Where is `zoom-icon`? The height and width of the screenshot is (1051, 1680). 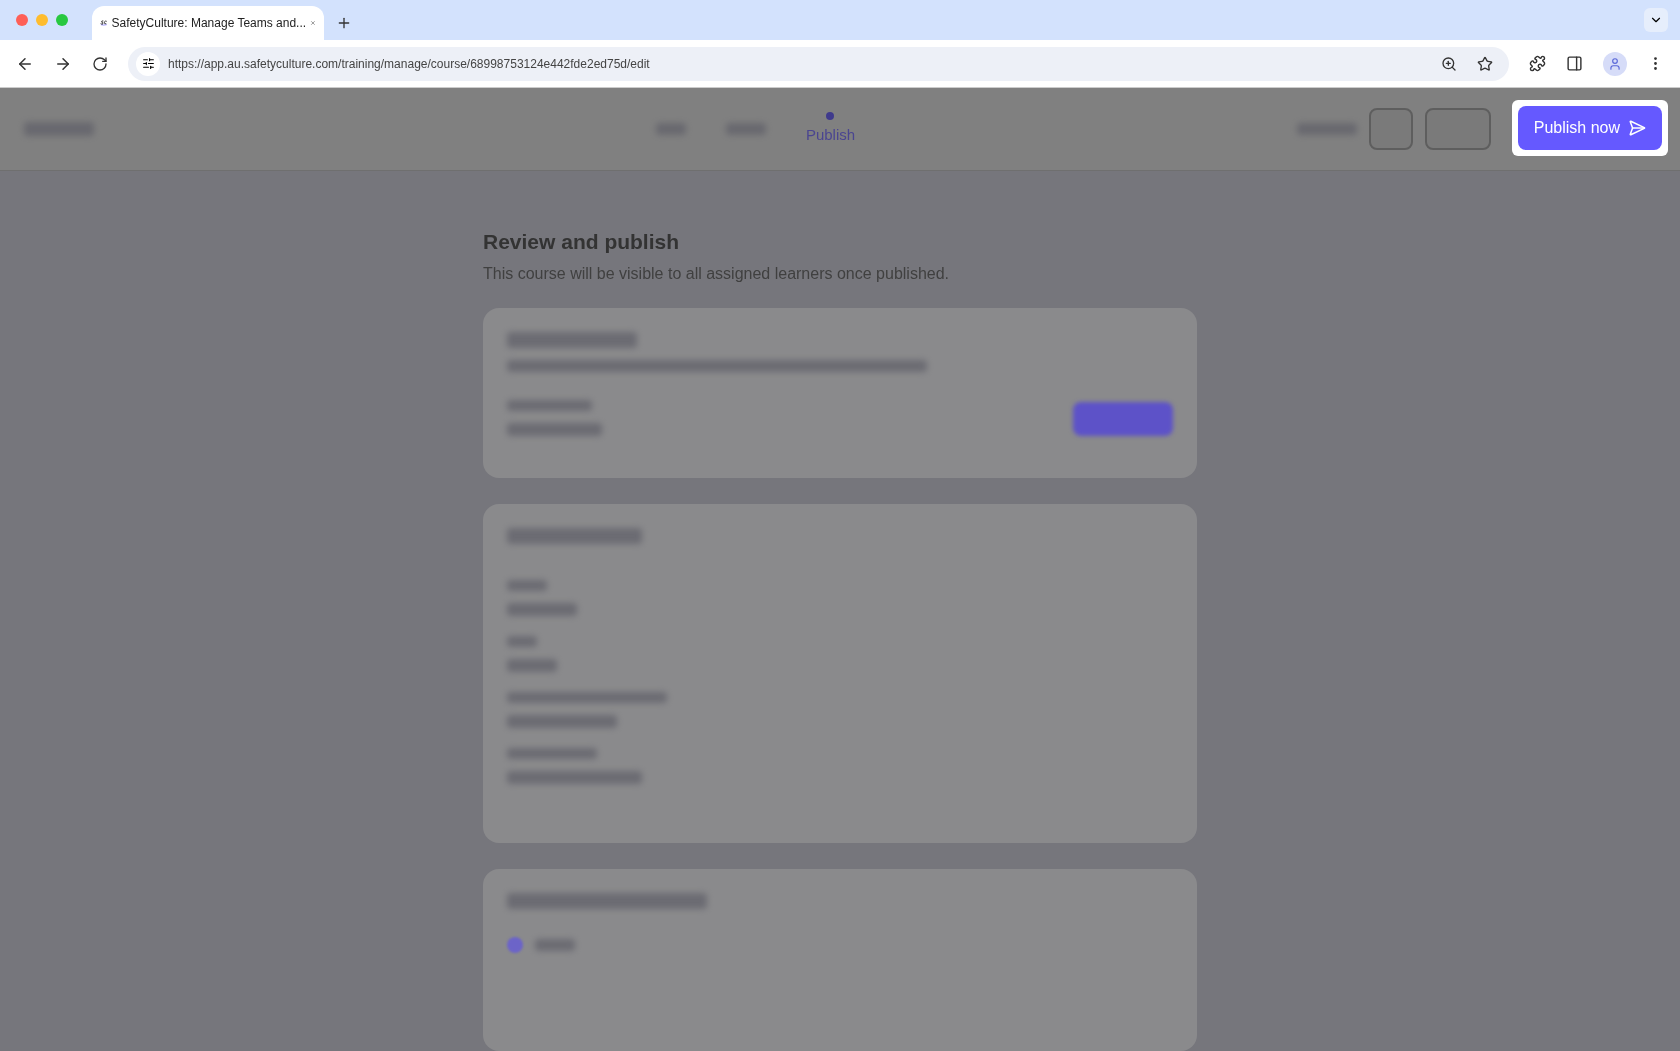 zoom-icon is located at coordinates (1449, 63).